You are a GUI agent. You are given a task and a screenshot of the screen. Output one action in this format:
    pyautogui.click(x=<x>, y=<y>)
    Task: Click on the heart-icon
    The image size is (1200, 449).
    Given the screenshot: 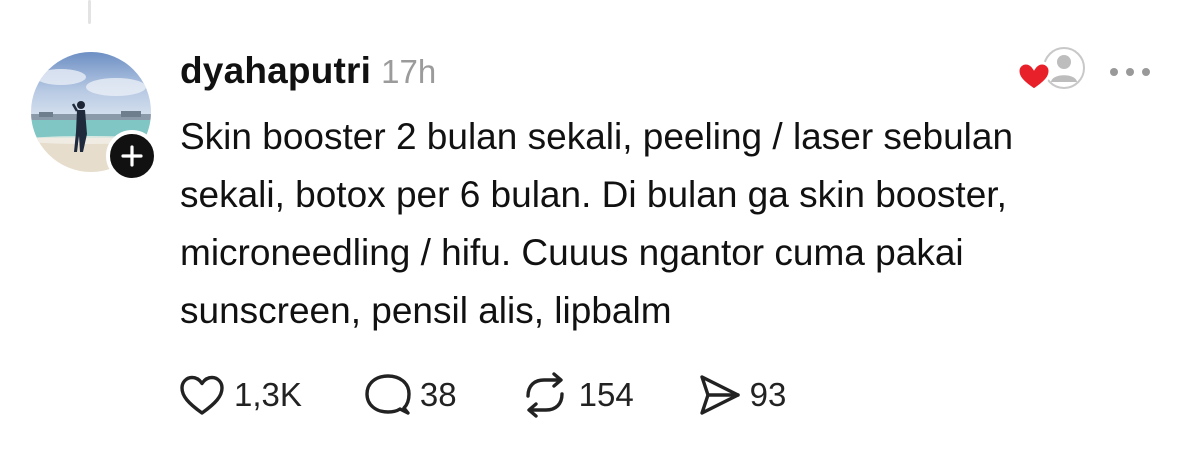 What is the action you would take?
    pyautogui.click(x=202, y=395)
    